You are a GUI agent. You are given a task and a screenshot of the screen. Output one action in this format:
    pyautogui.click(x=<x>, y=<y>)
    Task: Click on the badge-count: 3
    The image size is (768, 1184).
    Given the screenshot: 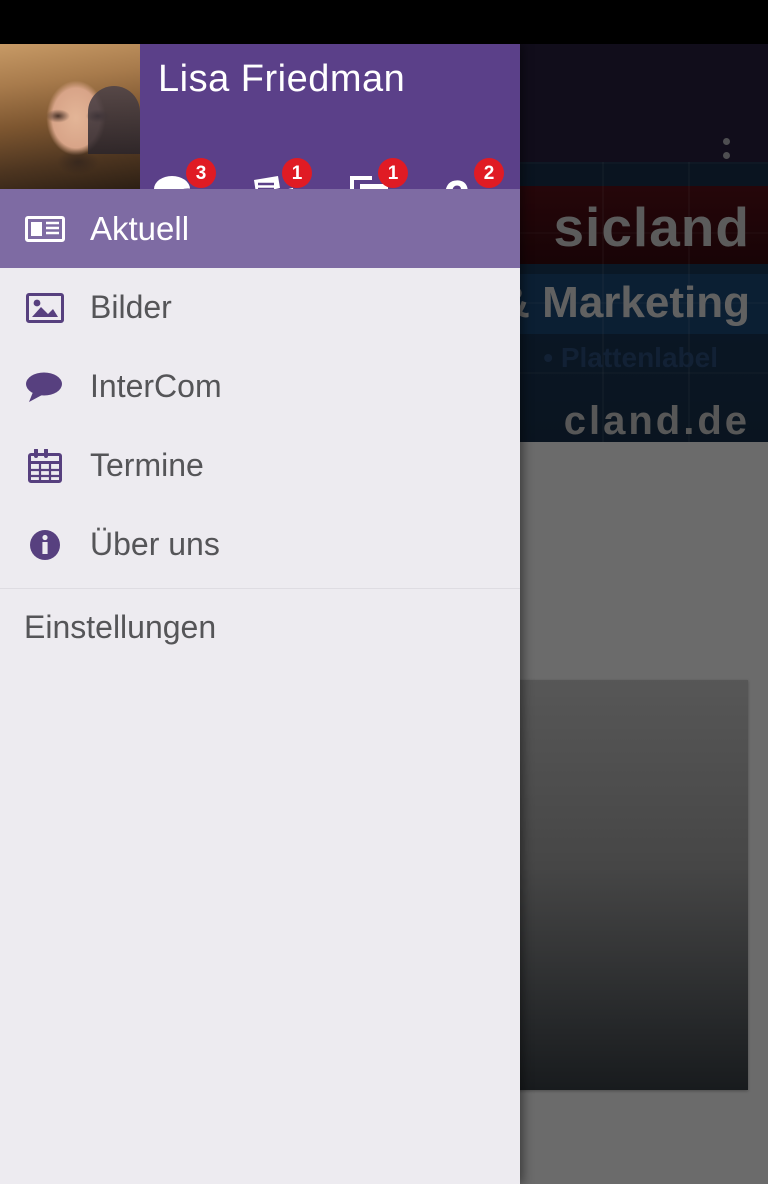 What is the action you would take?
    pyautogui.click(x=201, y=173)
    